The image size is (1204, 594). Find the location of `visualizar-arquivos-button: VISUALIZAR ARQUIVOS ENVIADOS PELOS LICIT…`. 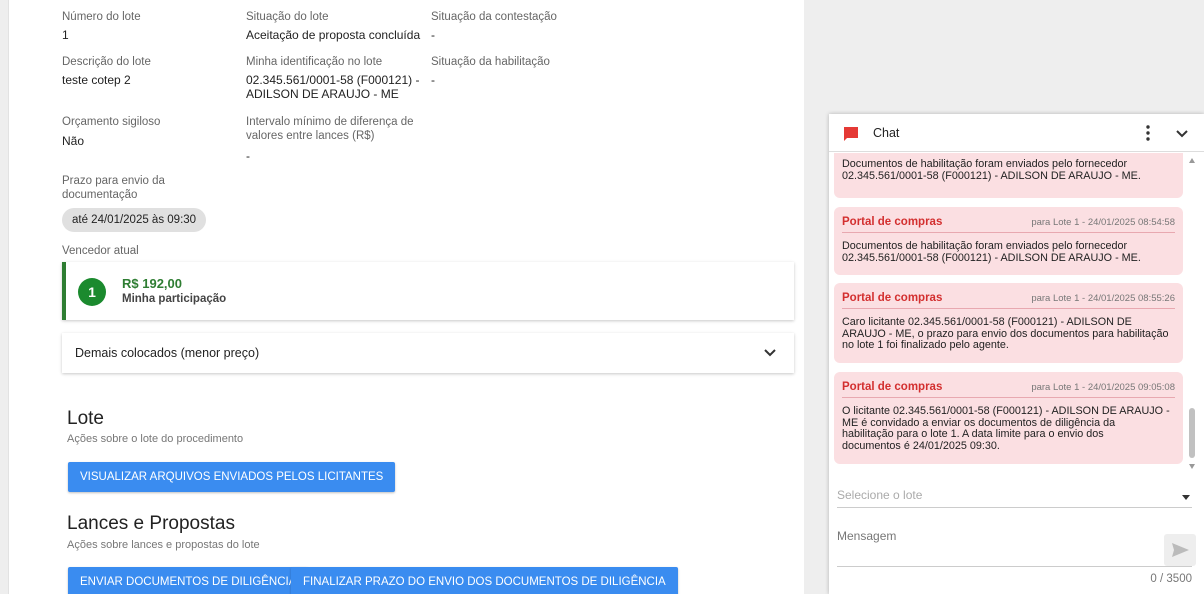

visualizar-arquivos-button: VISUALIZAR ARQUIVOS ENVIADOS PELOS LICIT… is located at coordinates (232, 477).